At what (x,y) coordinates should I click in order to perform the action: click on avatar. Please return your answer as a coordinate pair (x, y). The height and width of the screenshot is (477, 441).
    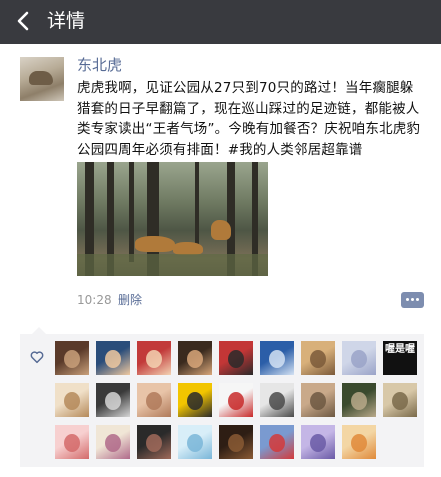
    Looking at the image, I should click on (42, 79).